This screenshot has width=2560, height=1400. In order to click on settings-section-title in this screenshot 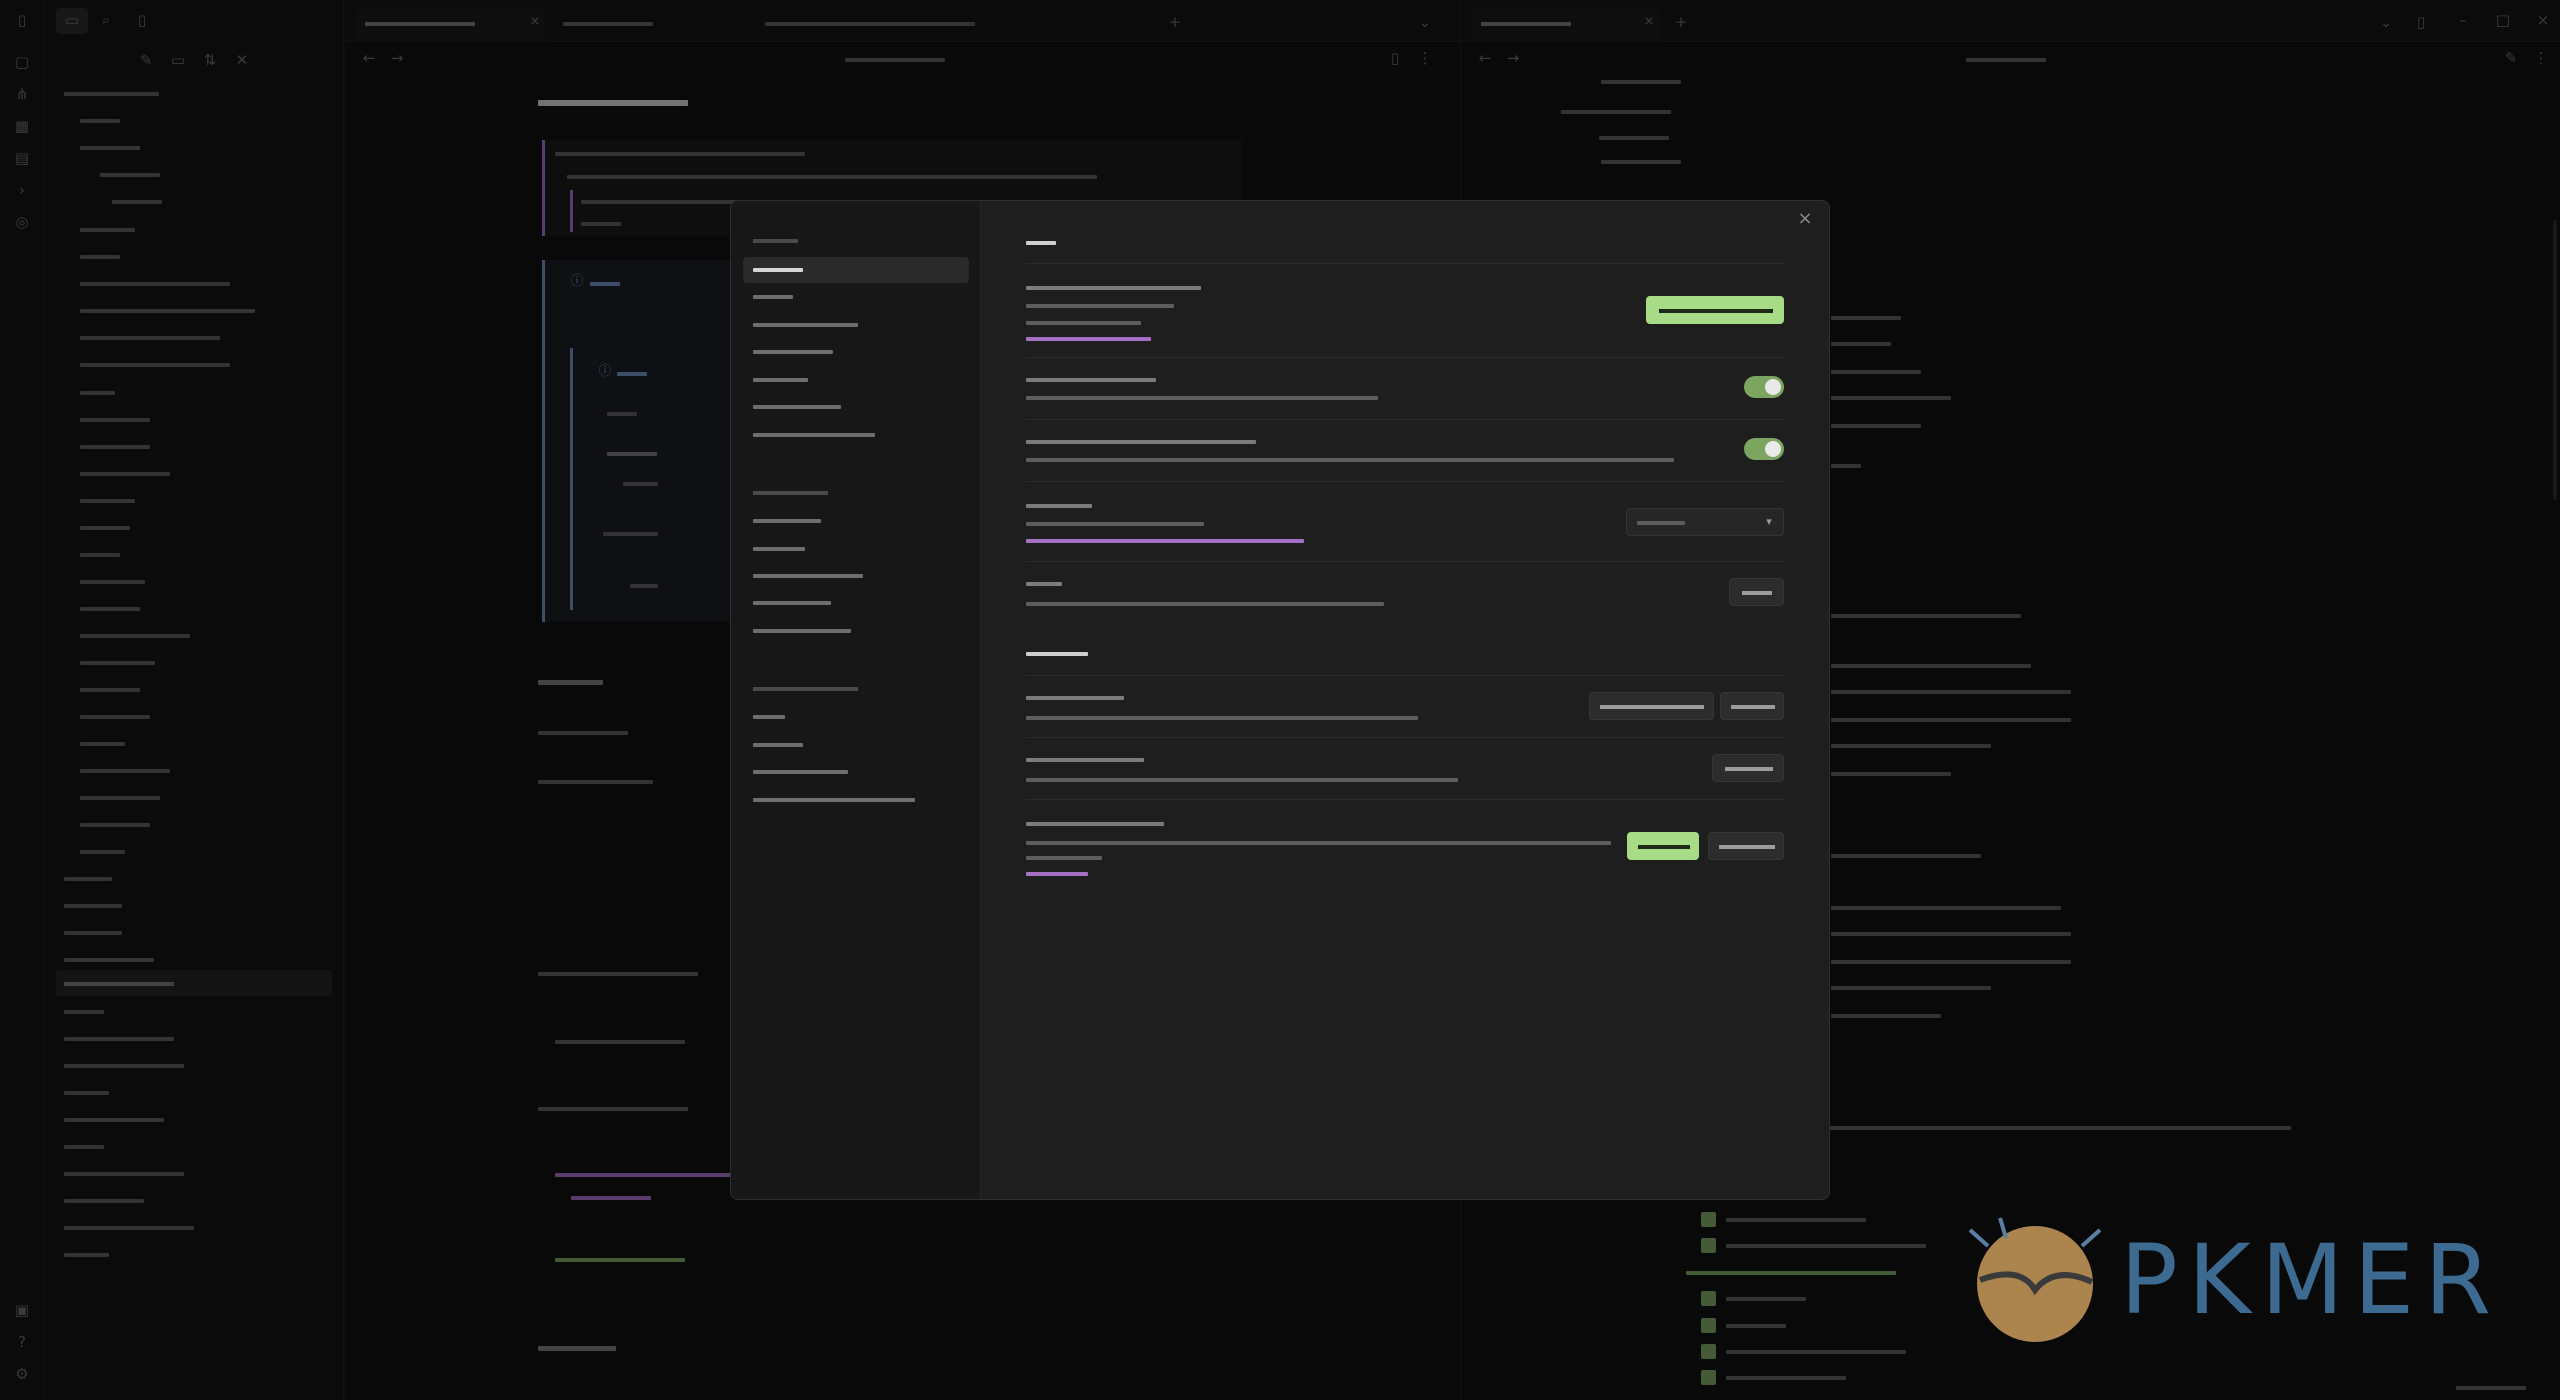, I will do `click(1041, 243)`.